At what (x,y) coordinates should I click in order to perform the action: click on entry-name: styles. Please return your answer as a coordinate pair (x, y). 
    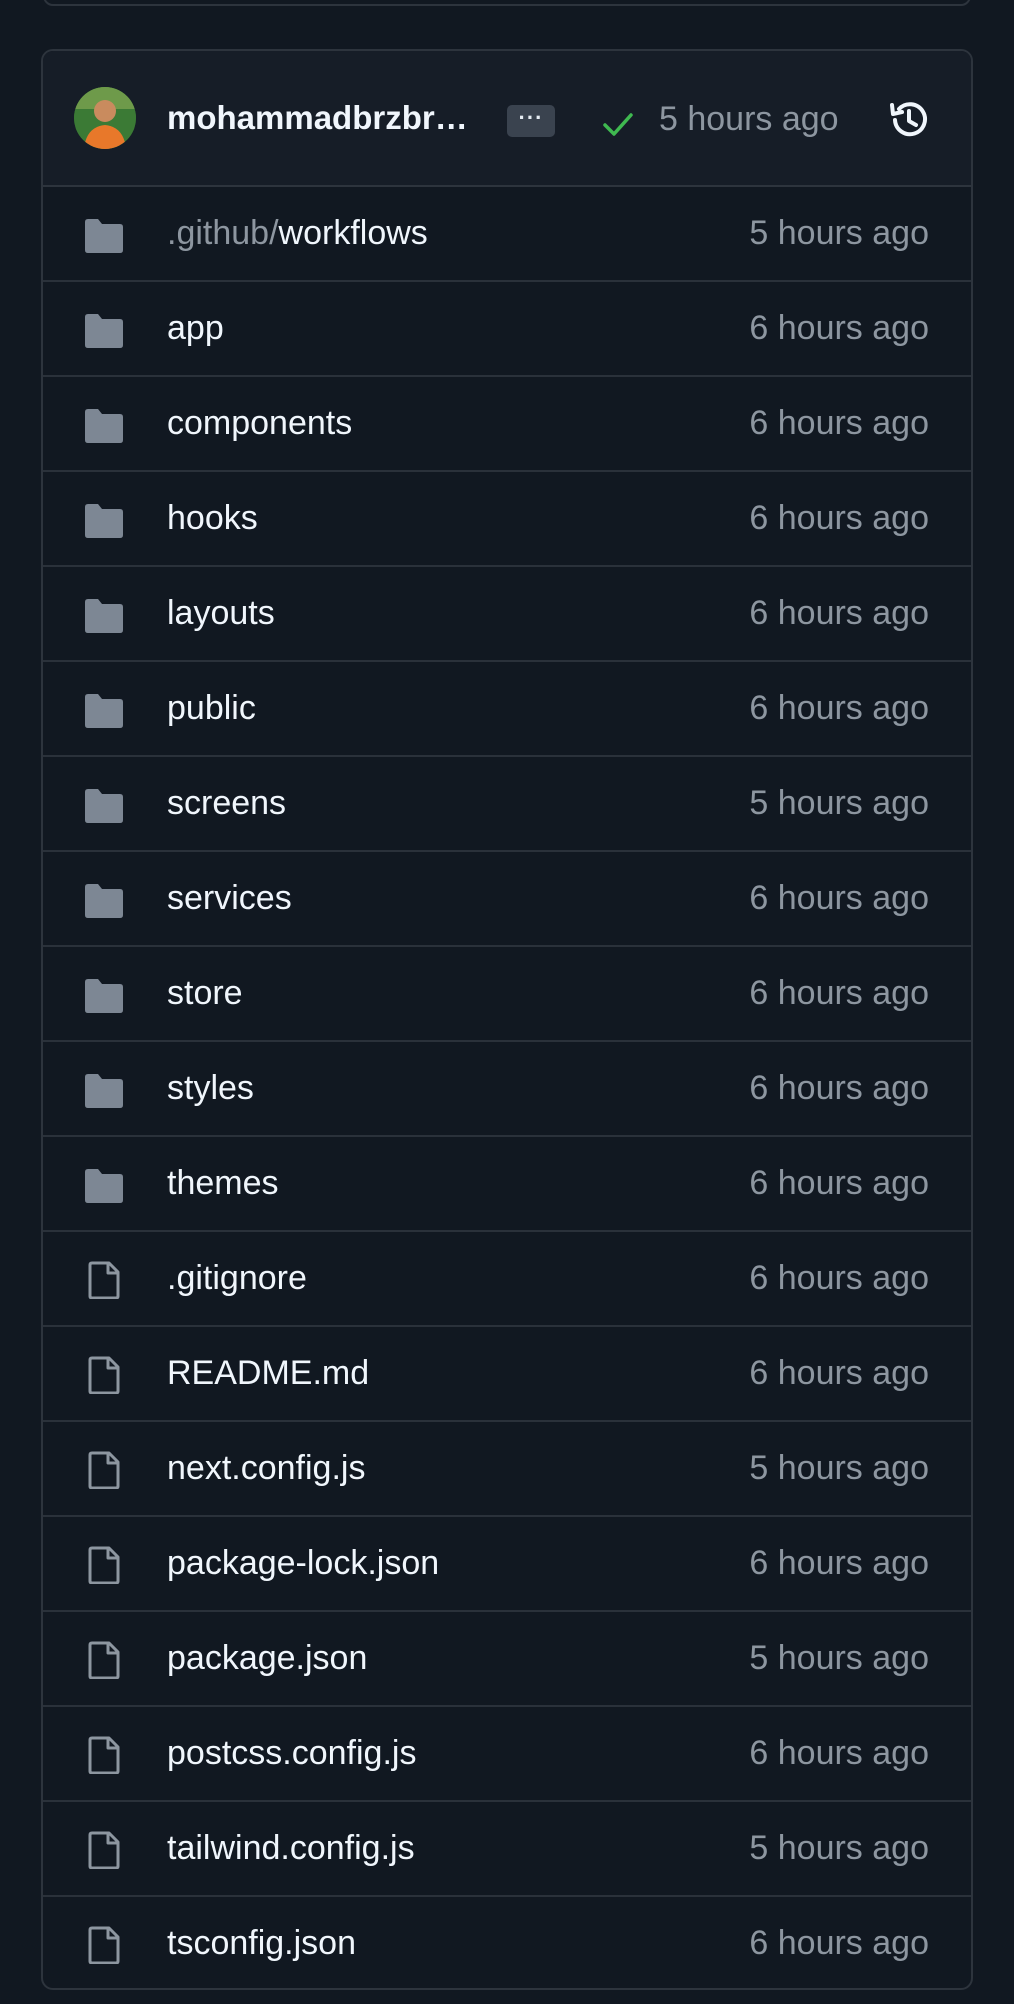
    Looking at the image, I should click on (210, 1088).